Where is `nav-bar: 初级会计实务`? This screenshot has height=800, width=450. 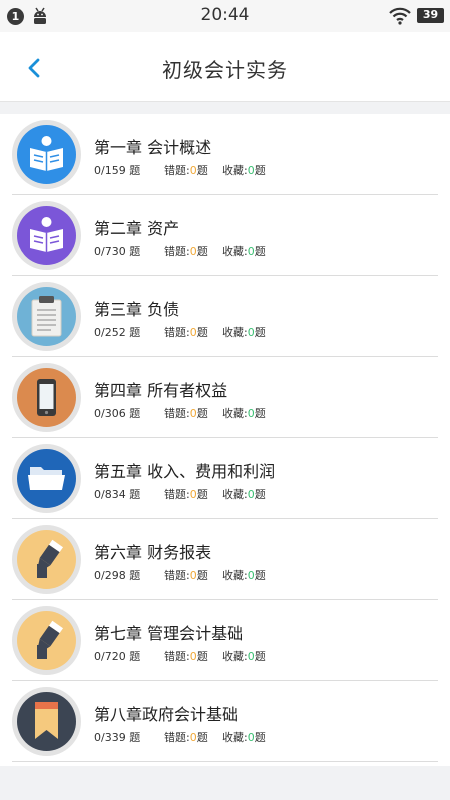
nav-bar: 初级会计实务 is located at coordinates (225, 67).